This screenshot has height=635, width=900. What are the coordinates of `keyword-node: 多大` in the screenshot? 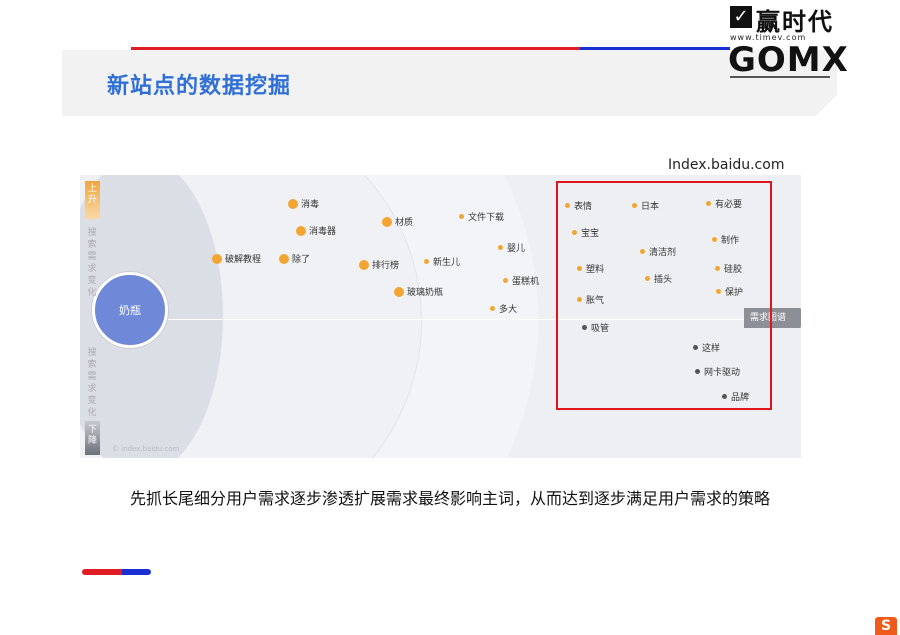 It's located at (503, 308).